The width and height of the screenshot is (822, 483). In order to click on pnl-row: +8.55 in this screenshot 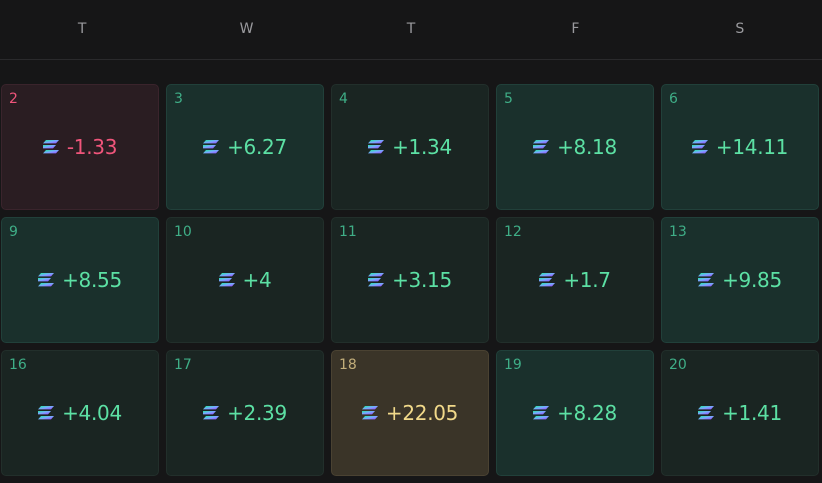, I will do `click(80, 280)`.